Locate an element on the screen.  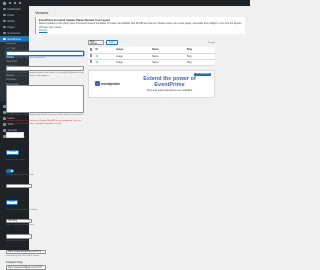
page-title: Venues is located at coordinates (42, 12).